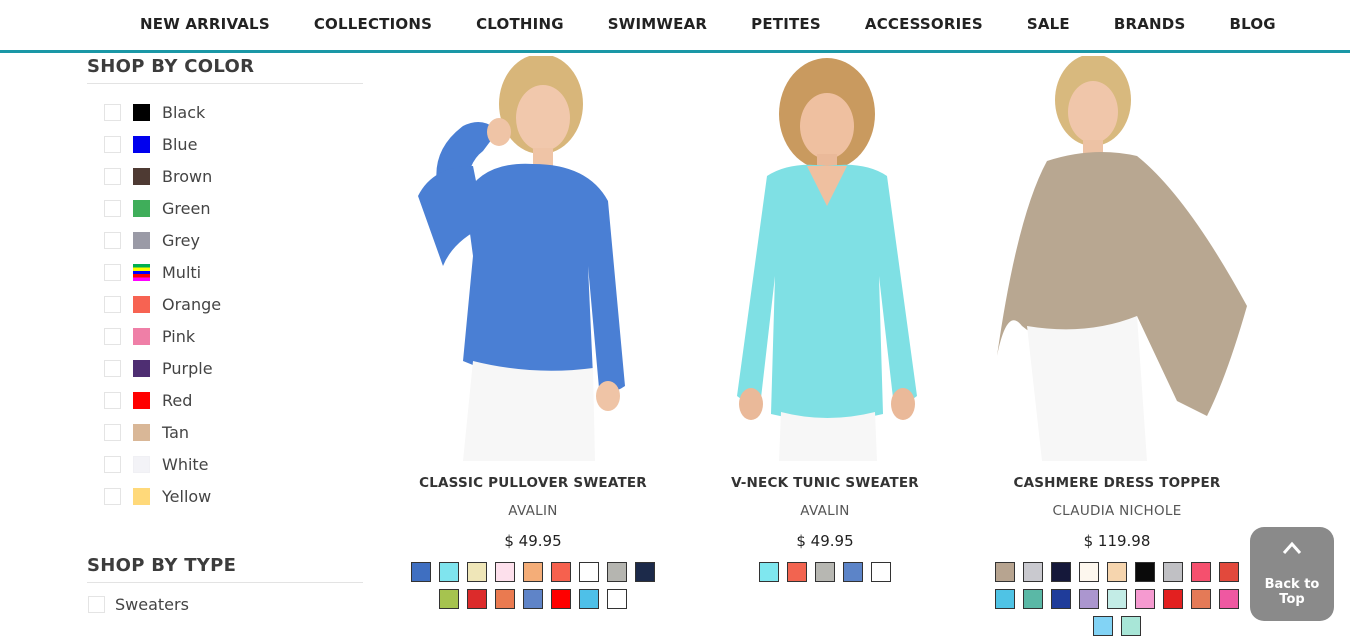 Image resolution: width=1350 pixels, height=637 pixels. I want to click on color-filter-option-orange: Orange, so click(233, 304).